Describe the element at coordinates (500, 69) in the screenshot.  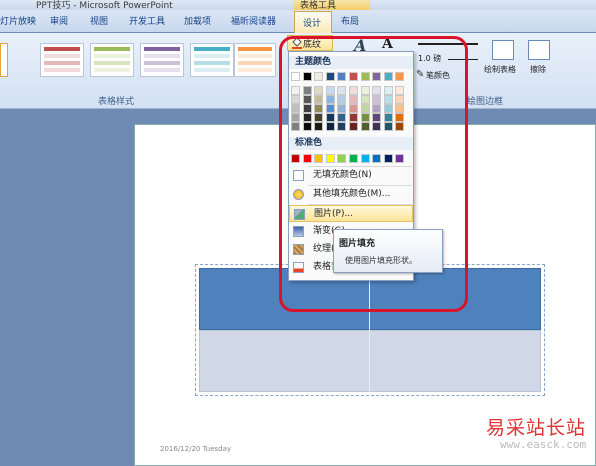
I see `draw-table-label: 绘制表格` at that location.